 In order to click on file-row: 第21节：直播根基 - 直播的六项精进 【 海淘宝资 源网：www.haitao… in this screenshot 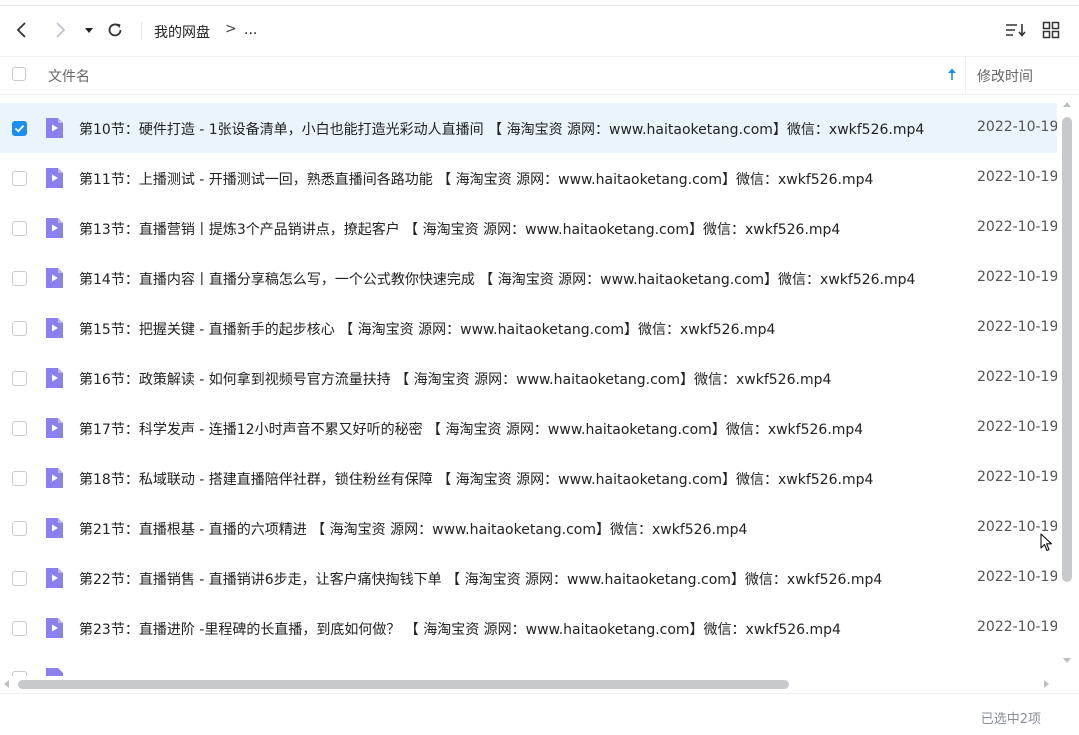, I will do `click(528, 528)`.